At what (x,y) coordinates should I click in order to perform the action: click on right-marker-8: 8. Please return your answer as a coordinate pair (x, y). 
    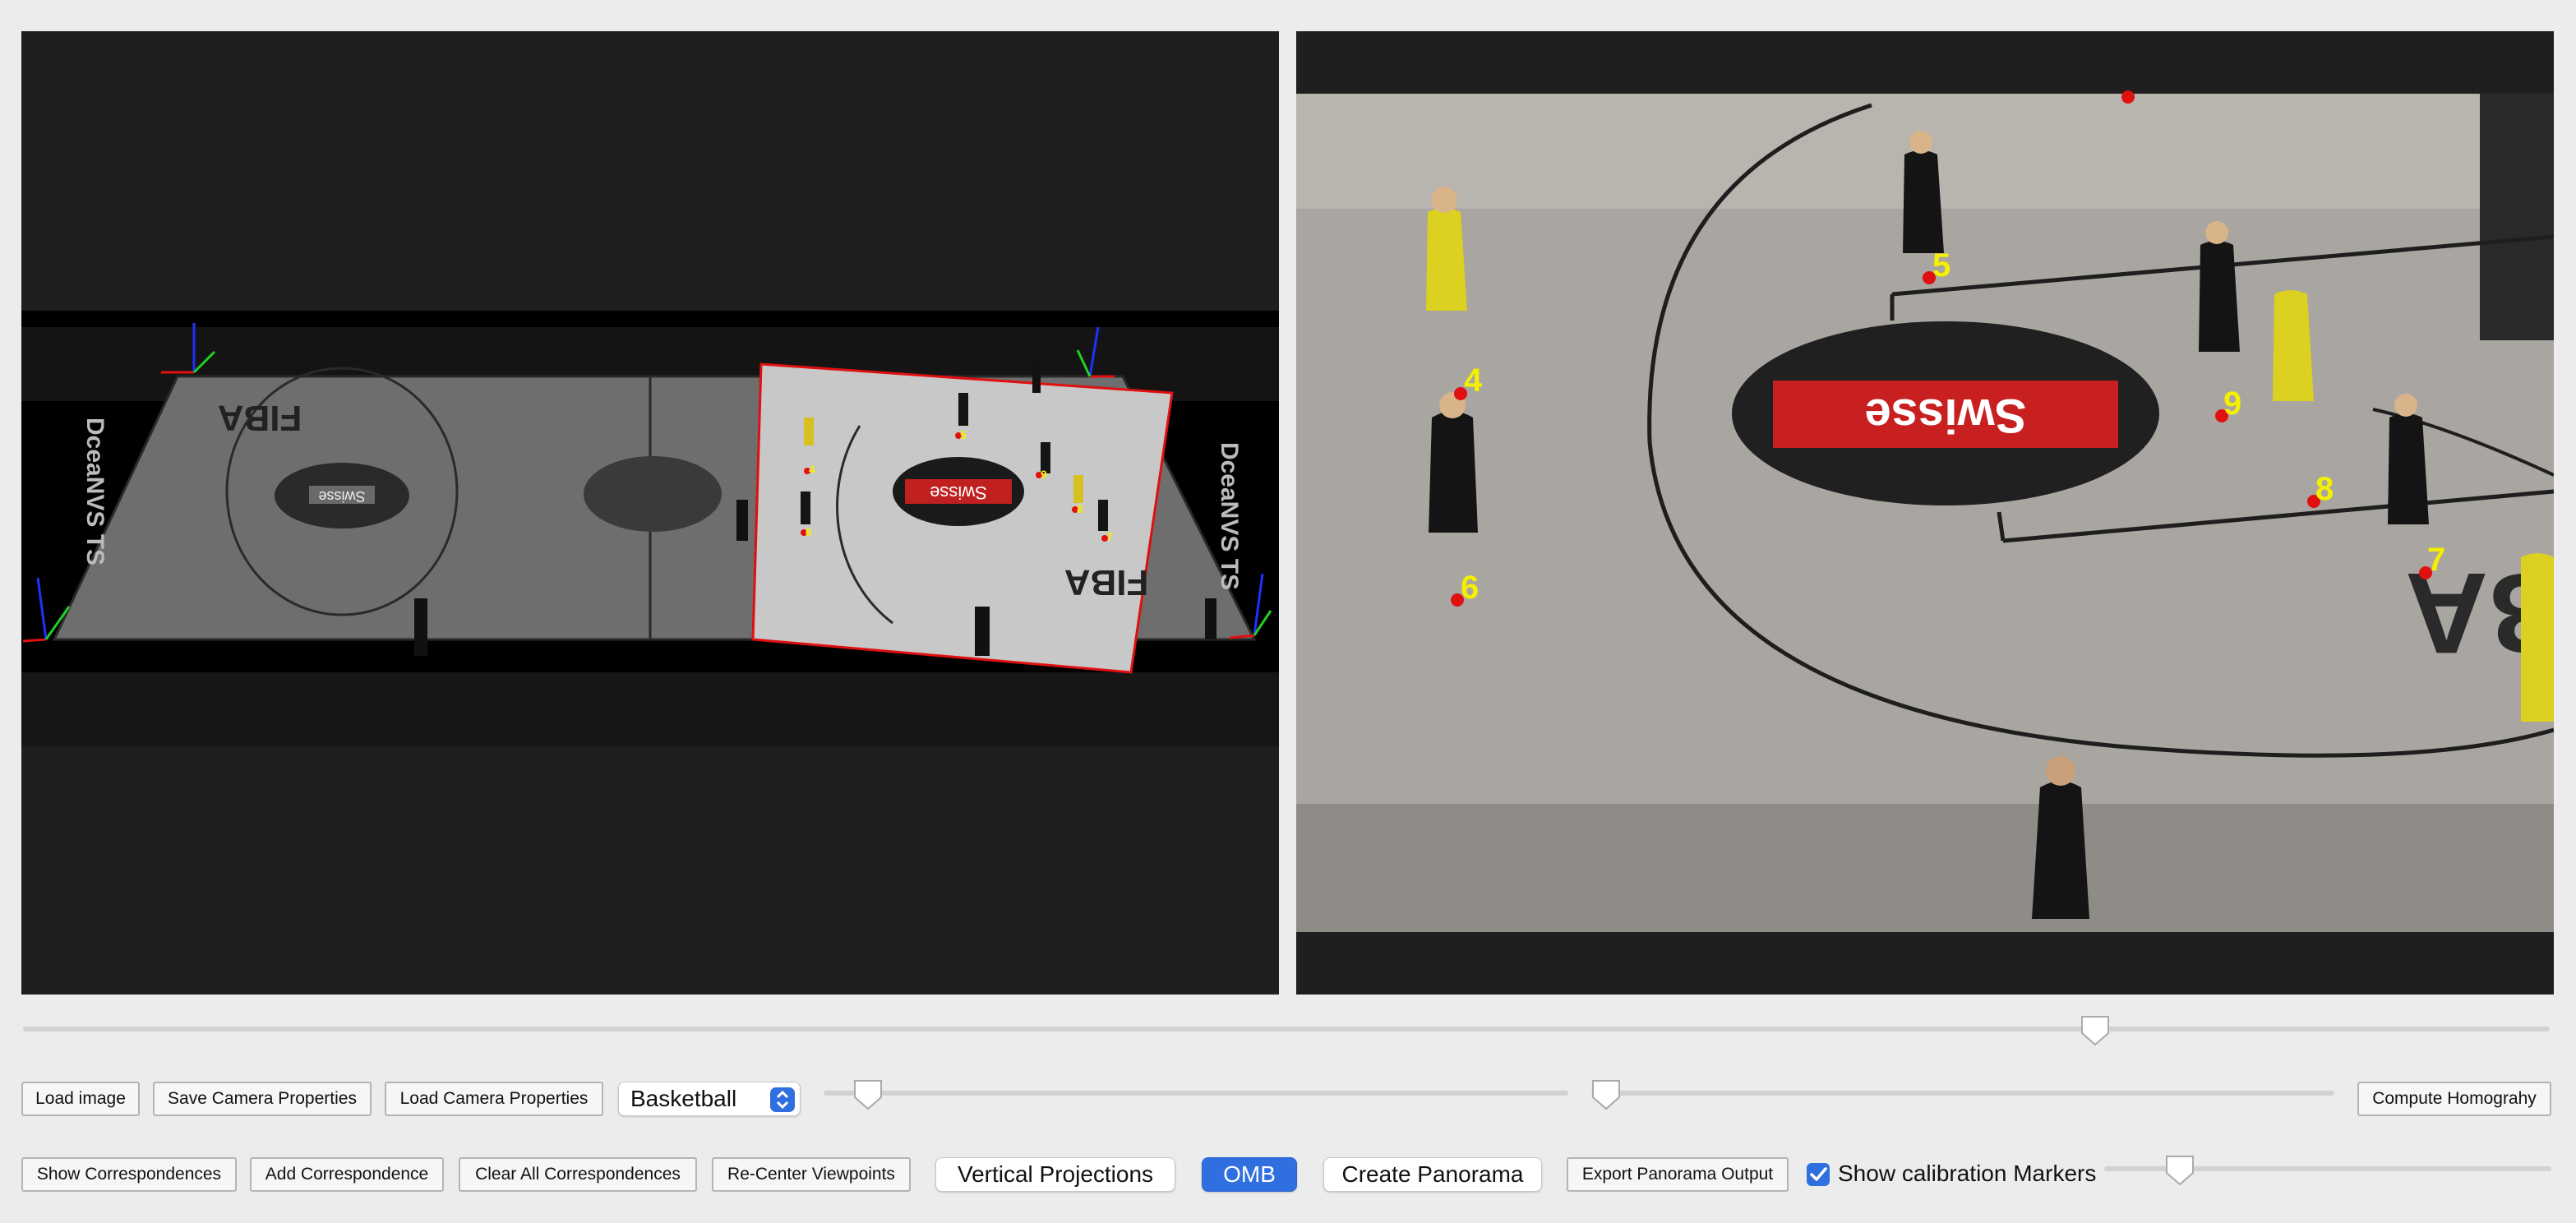
    Looking at the image, I should click on (2324, 489).